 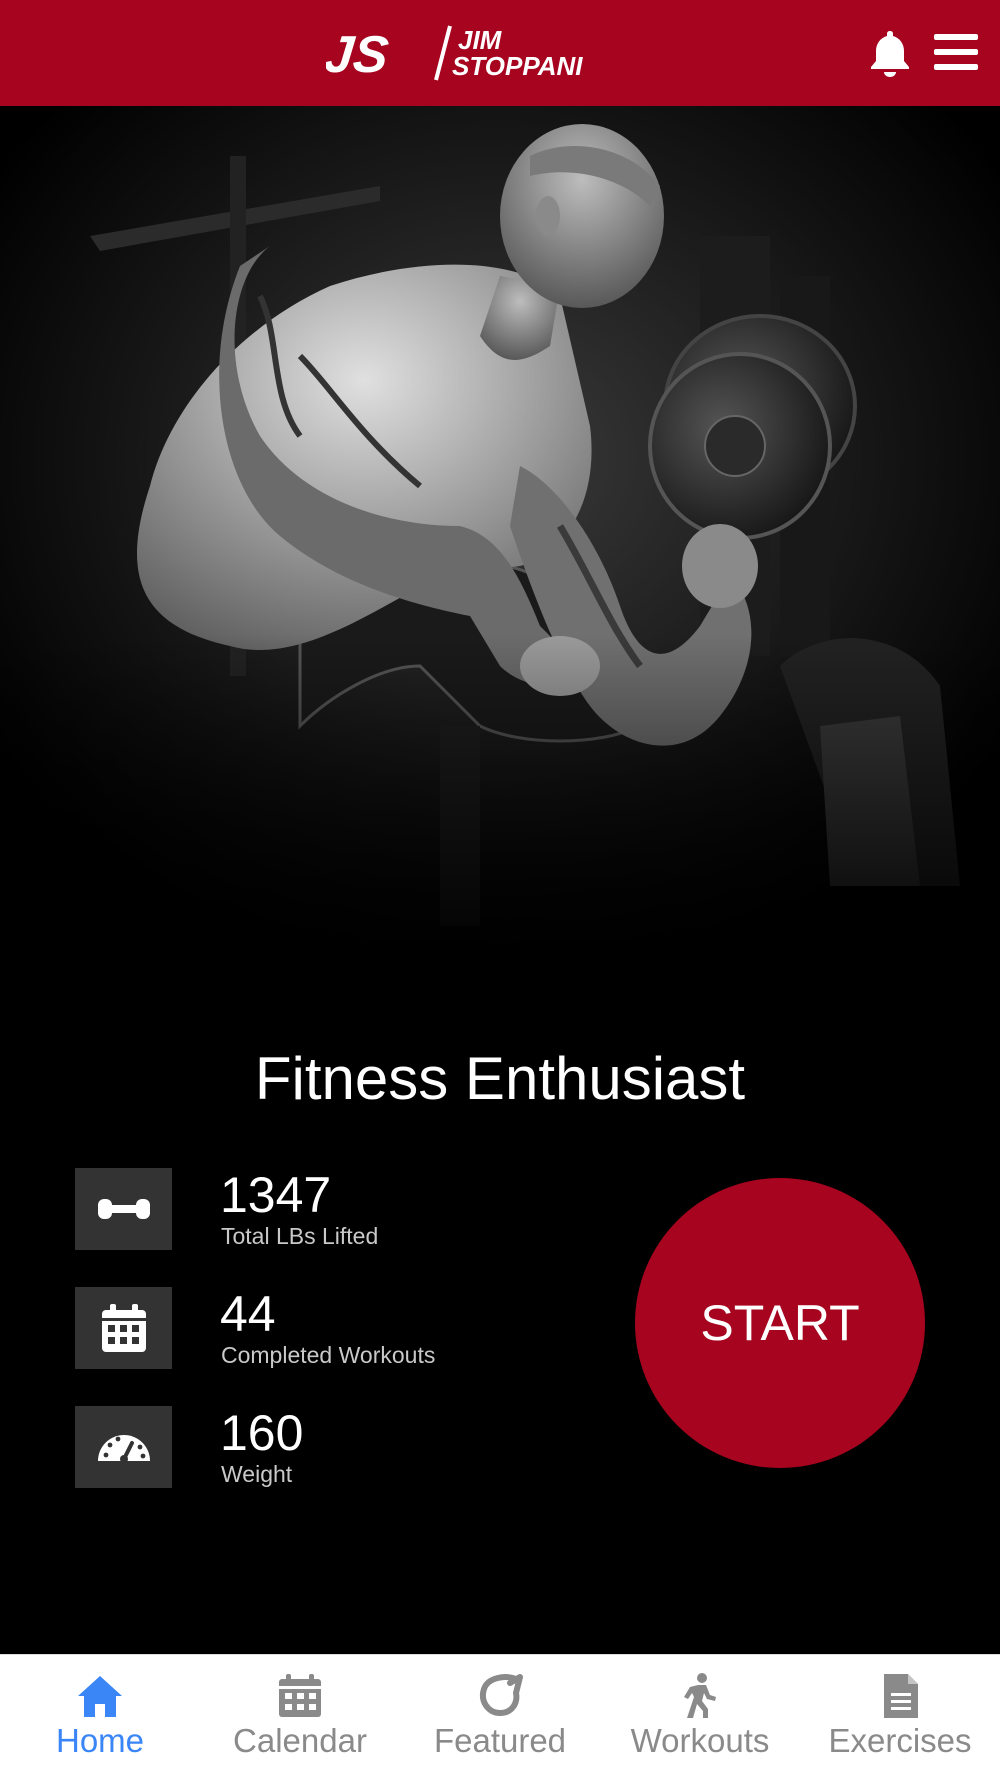 What do you see at coordinates (901, 1696) in the screenshot?
I see `document-icon` at bounding box center [901, 1696].